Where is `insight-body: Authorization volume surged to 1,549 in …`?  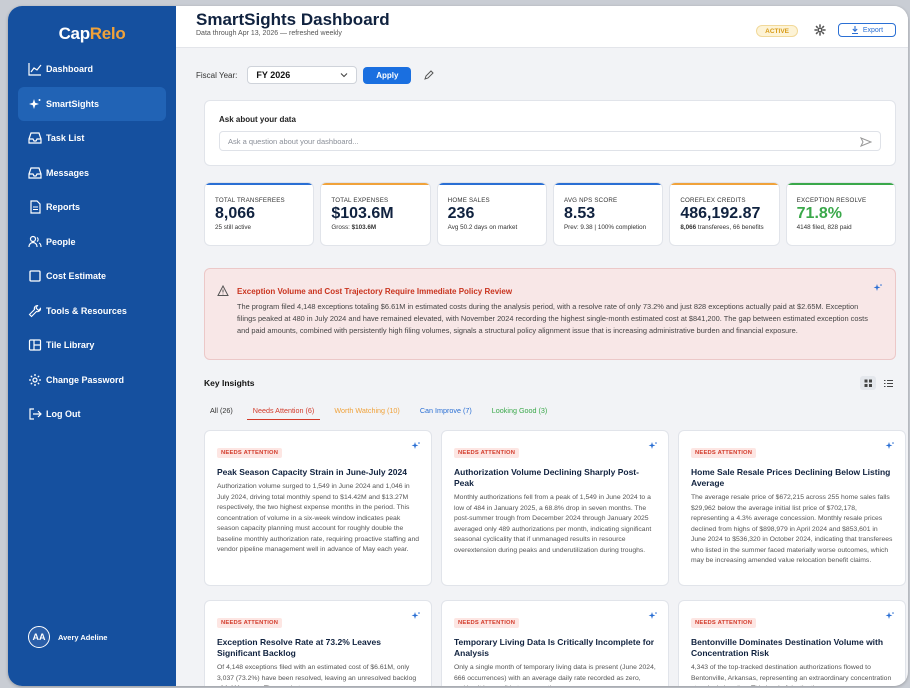
insight-body: Authorization volume surged to 1,549 in … is located at coordinates (318, 518).